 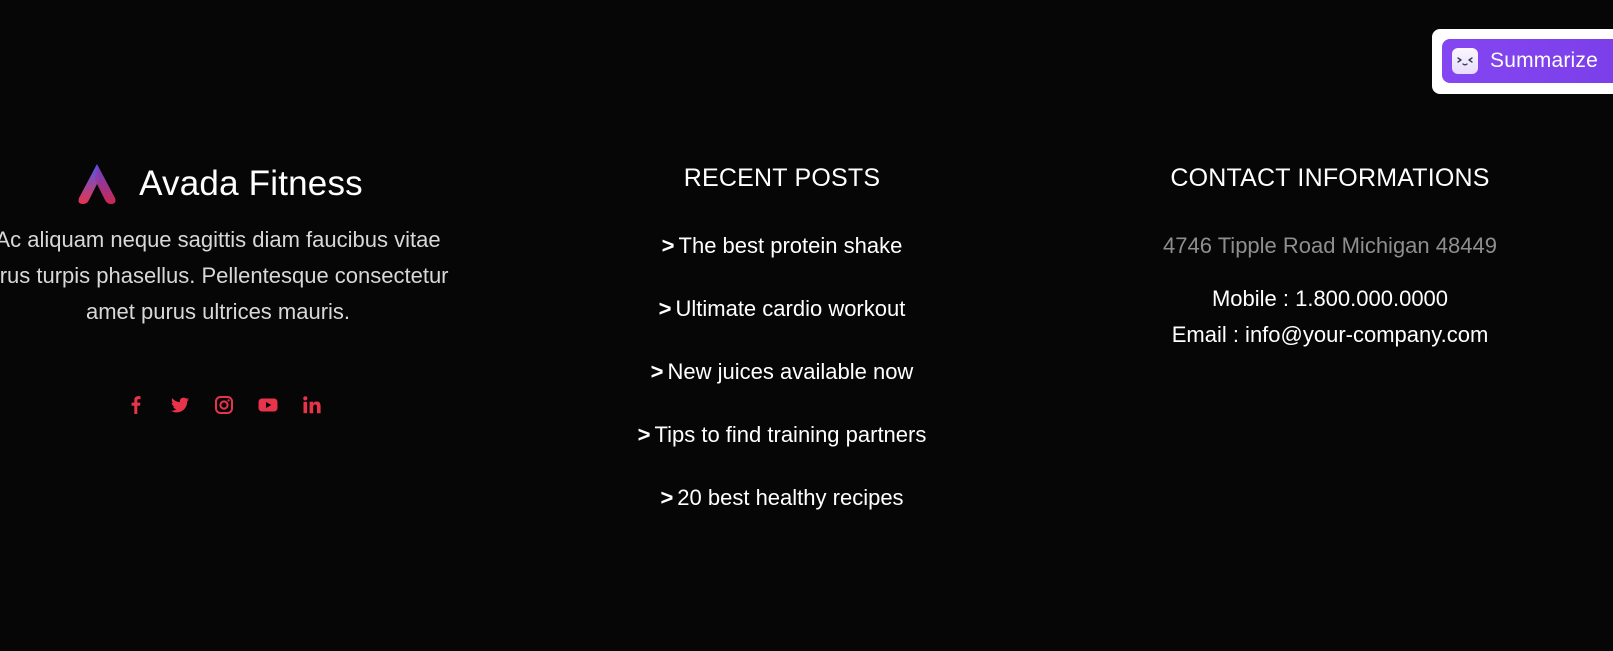 I want to click on summarize-widget: Summarize, so click(x=1522, y=61).